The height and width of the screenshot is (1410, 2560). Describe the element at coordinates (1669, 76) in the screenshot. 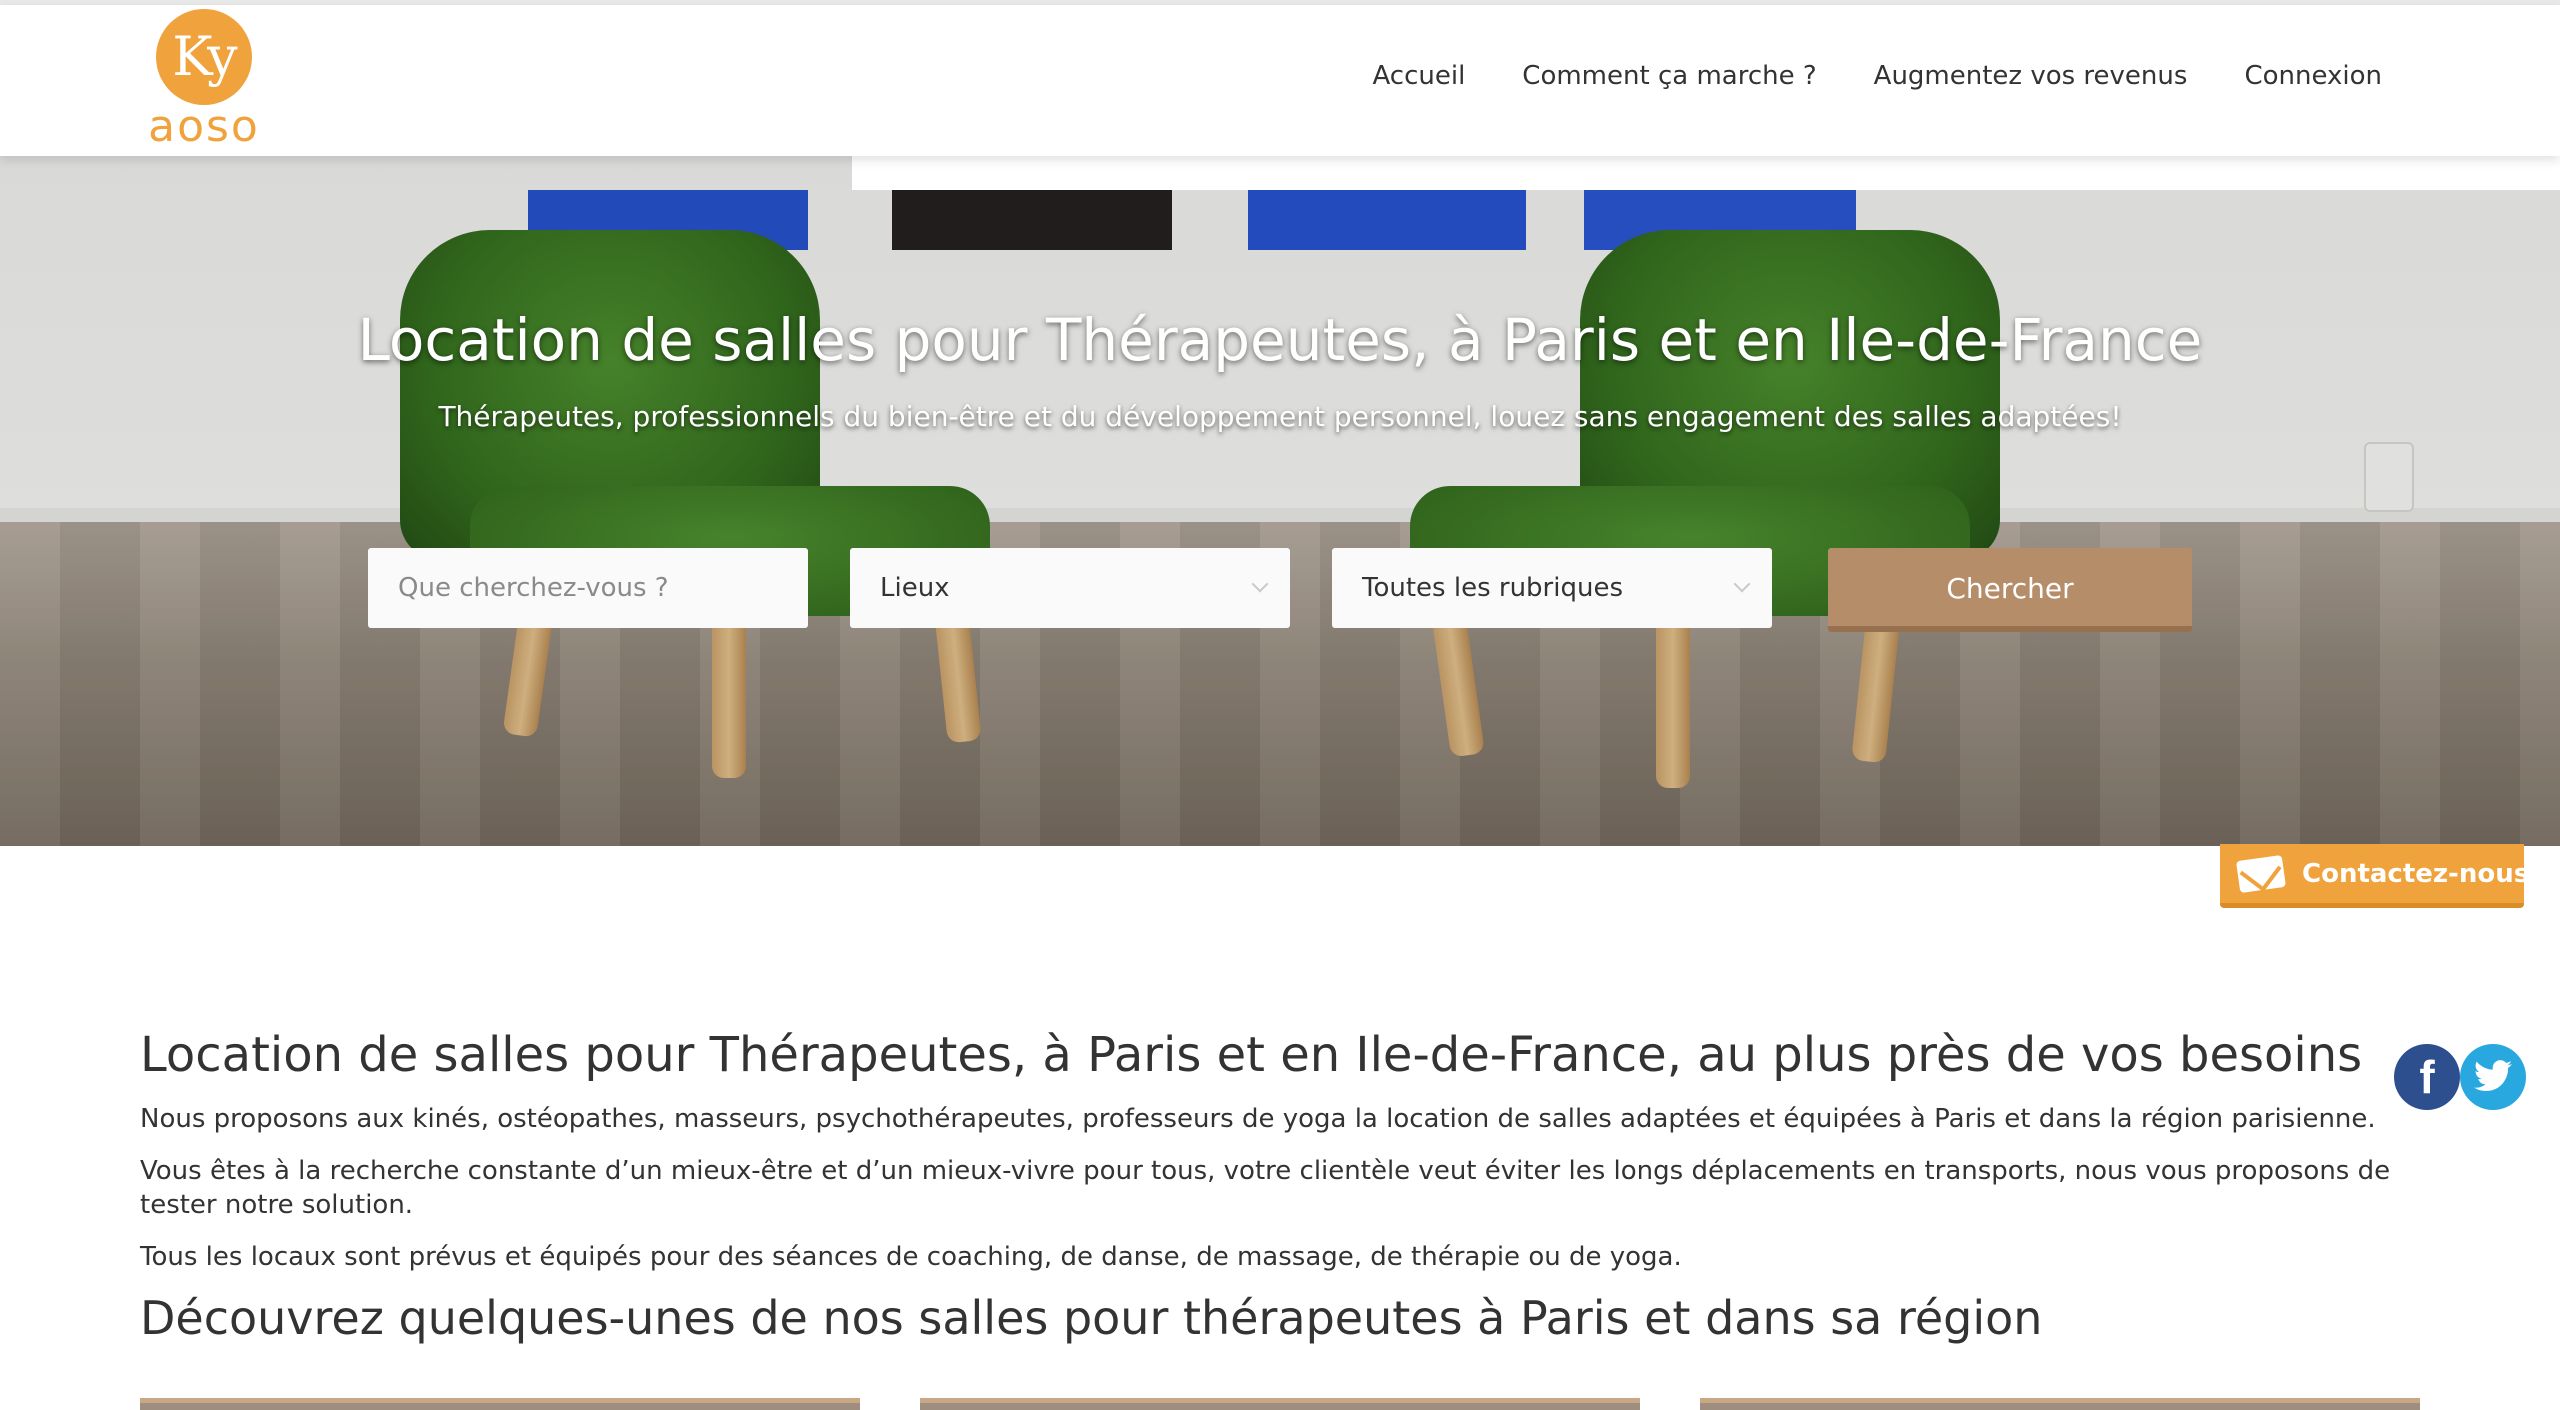

I see `nav-comment-ca-marche: Comment ça marche ?` at that location.